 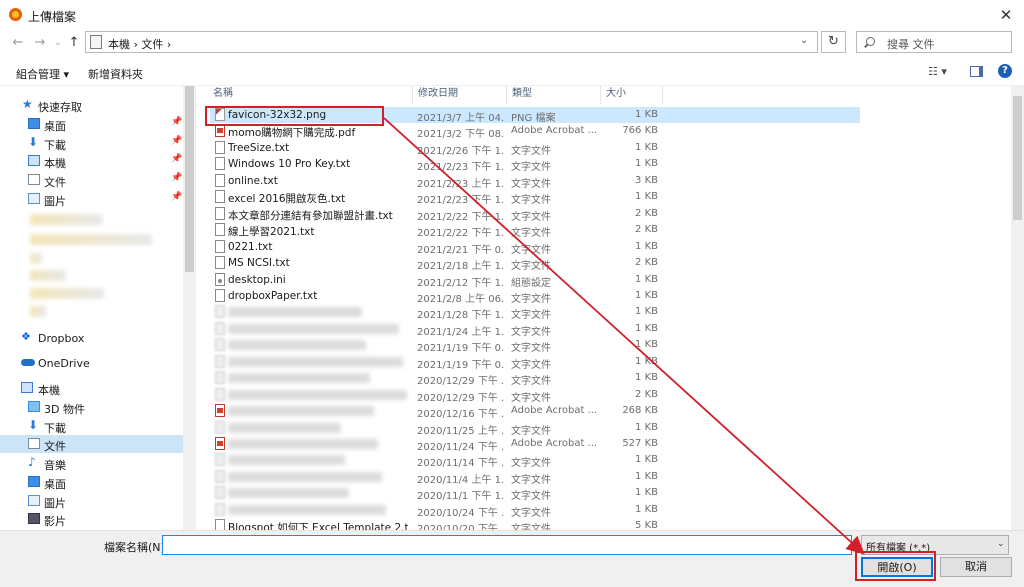 What do you see at coordinates (554, 95) in the screenshot?
I see `column-header-type: 類型` at bounding box center [554, 95].